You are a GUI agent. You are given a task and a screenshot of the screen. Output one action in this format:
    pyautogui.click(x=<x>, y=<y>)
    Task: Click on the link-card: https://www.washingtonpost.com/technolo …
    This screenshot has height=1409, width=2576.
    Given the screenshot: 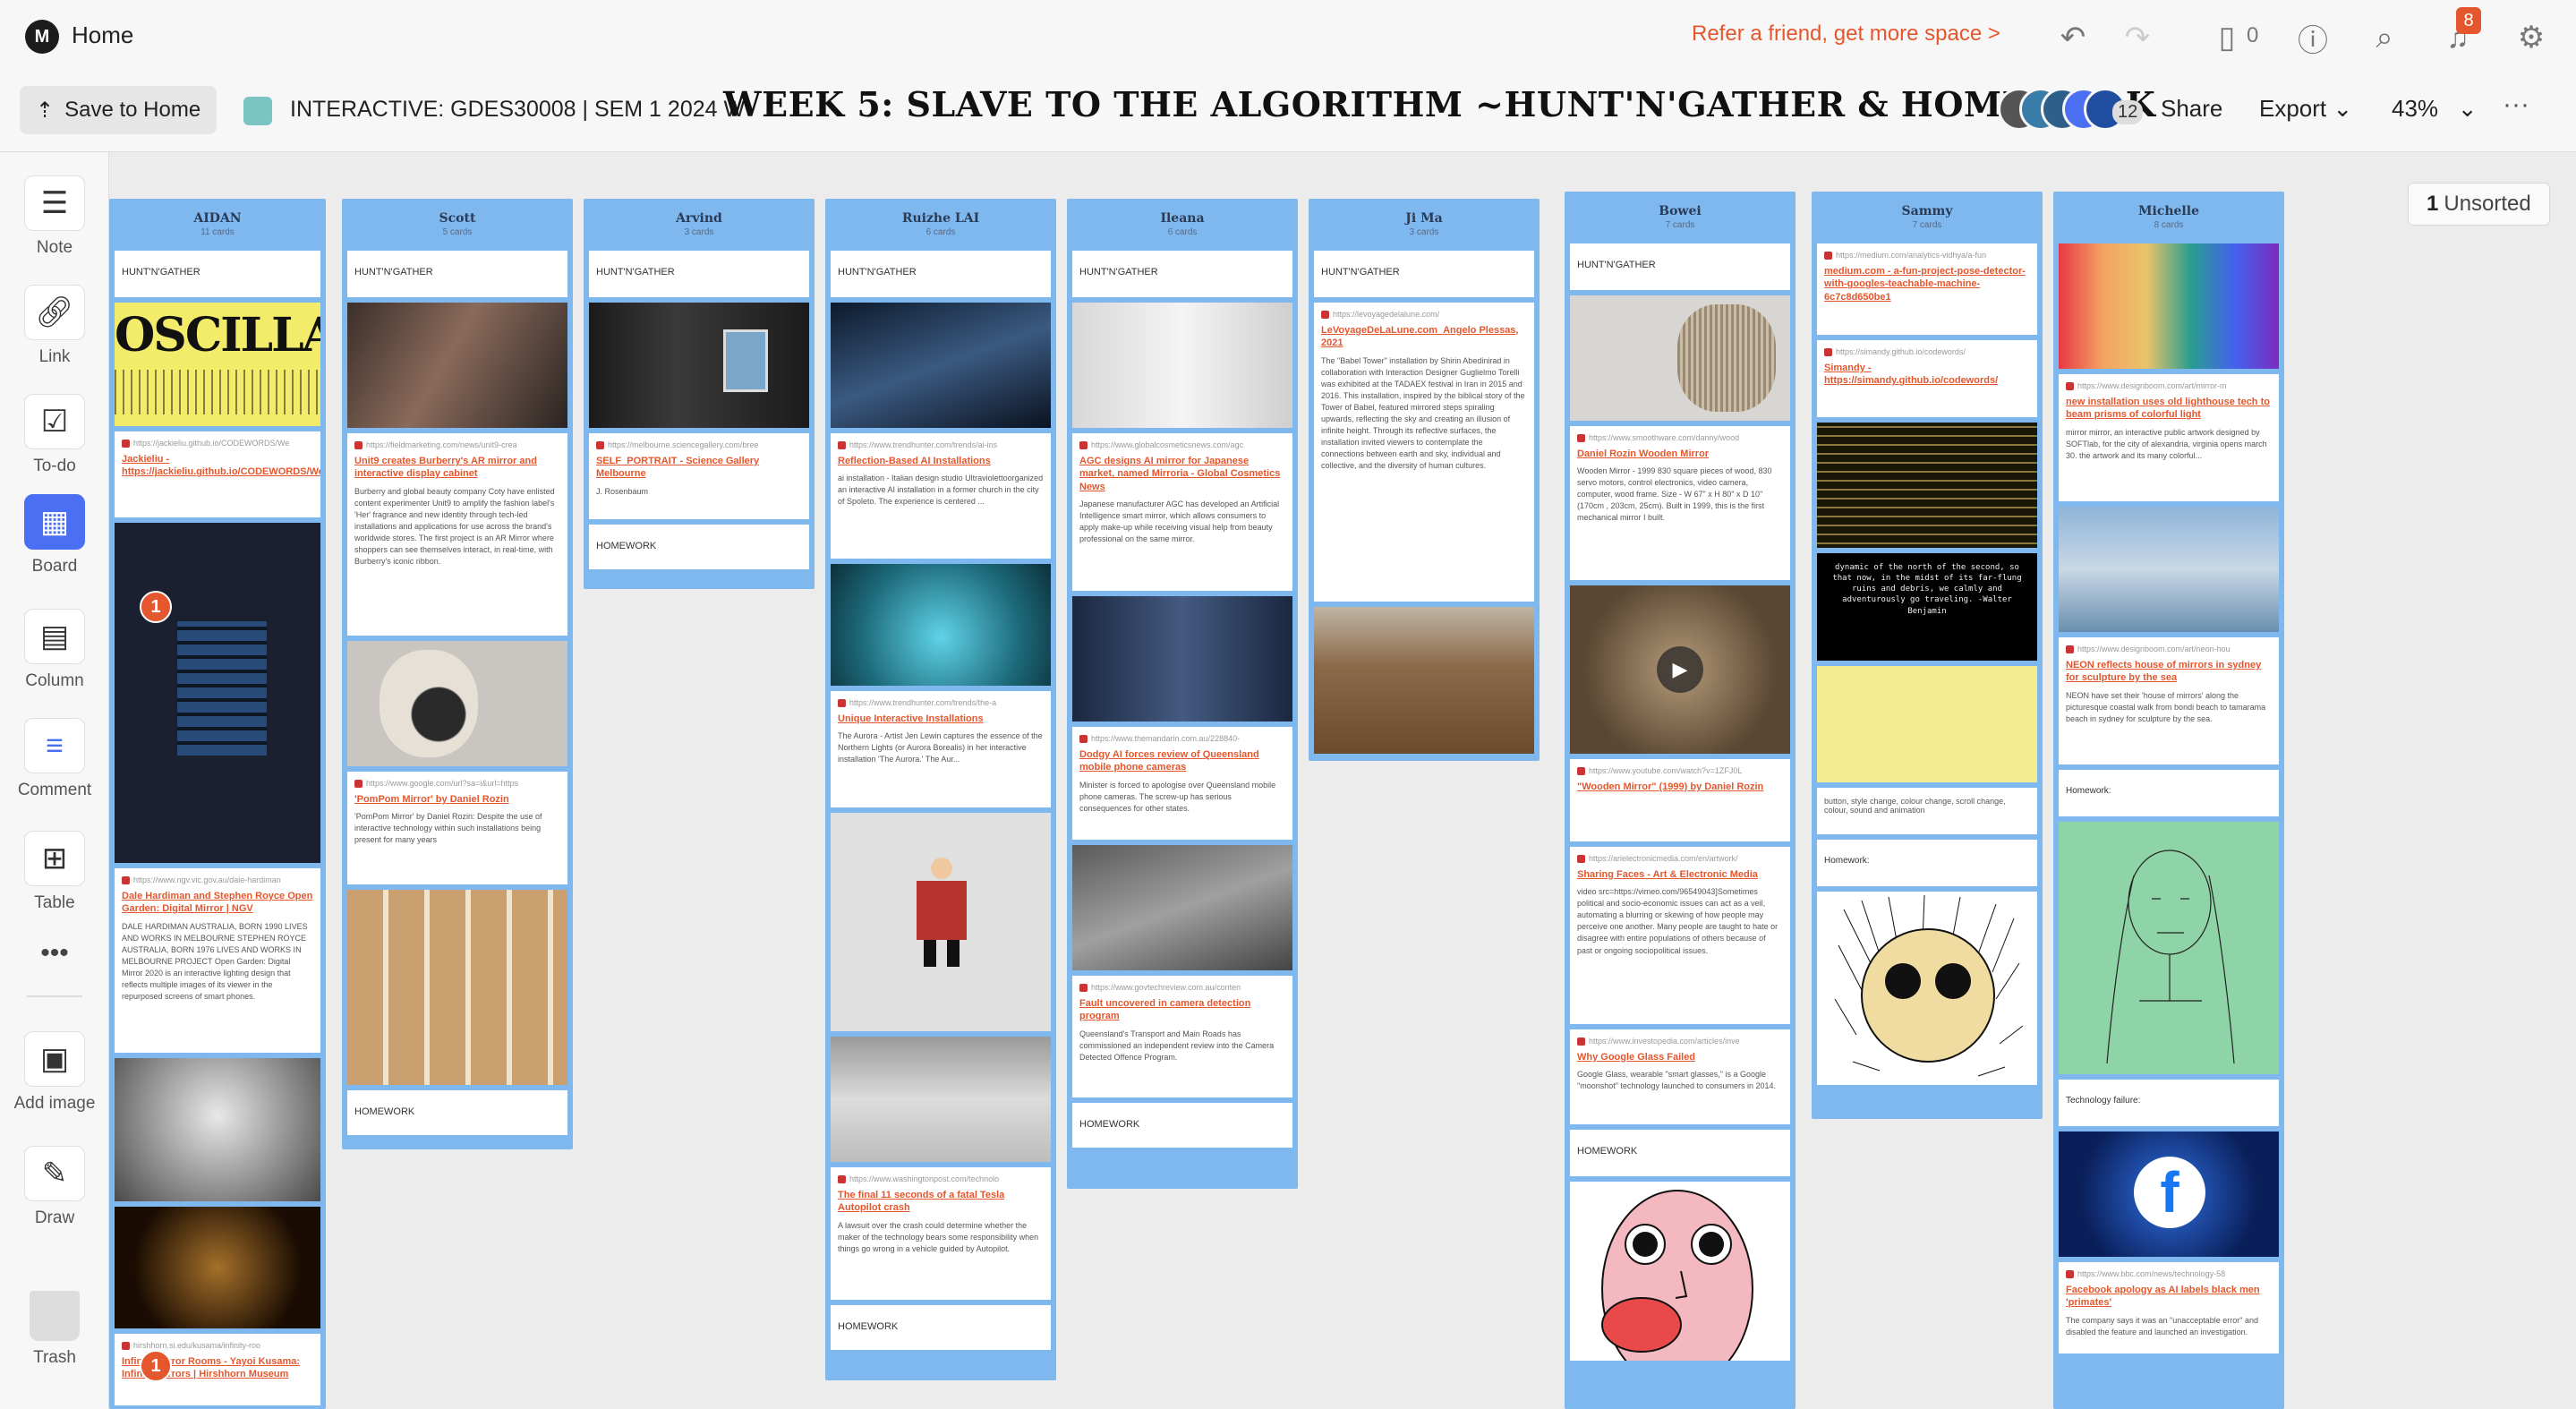 What is the action you would take?
    pyautogui.click(x=941, y=1234)
    